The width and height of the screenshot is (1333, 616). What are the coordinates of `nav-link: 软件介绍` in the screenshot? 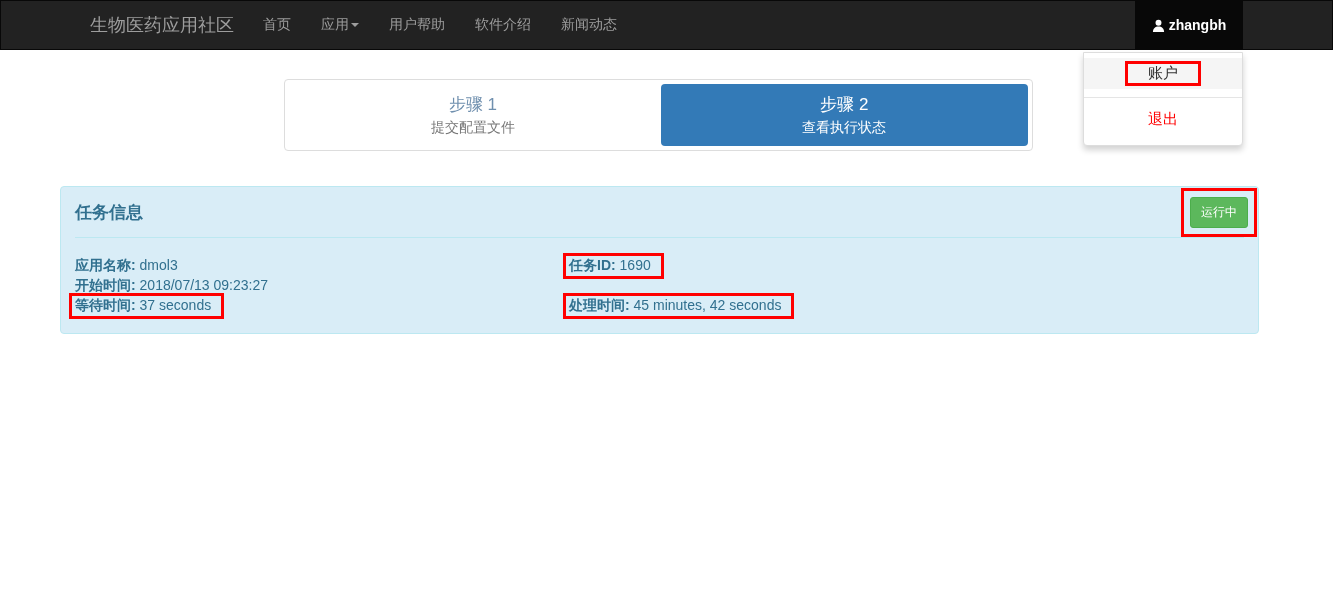 It's located at (503, 25).